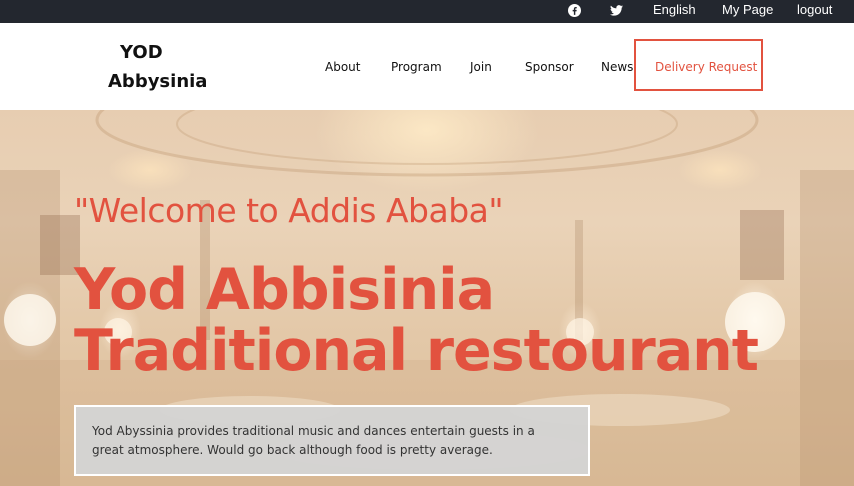  I want to click on nav-sponsor: Sponsor, so click(549, 67).